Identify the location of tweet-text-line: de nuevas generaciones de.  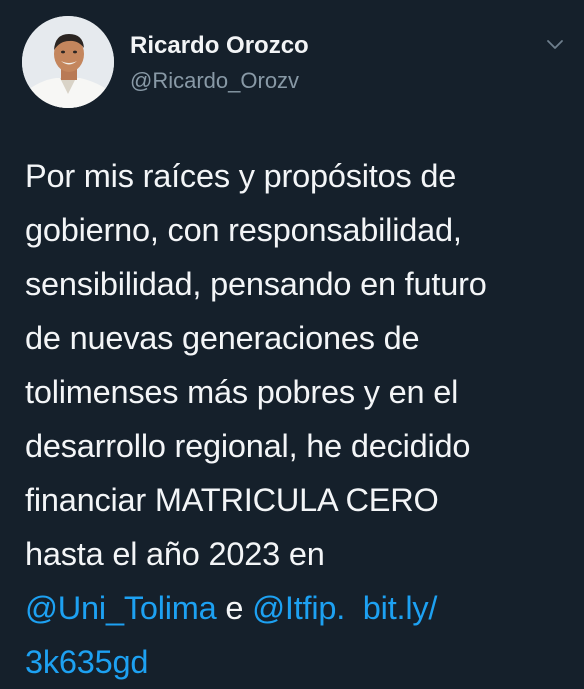
(222, 338).